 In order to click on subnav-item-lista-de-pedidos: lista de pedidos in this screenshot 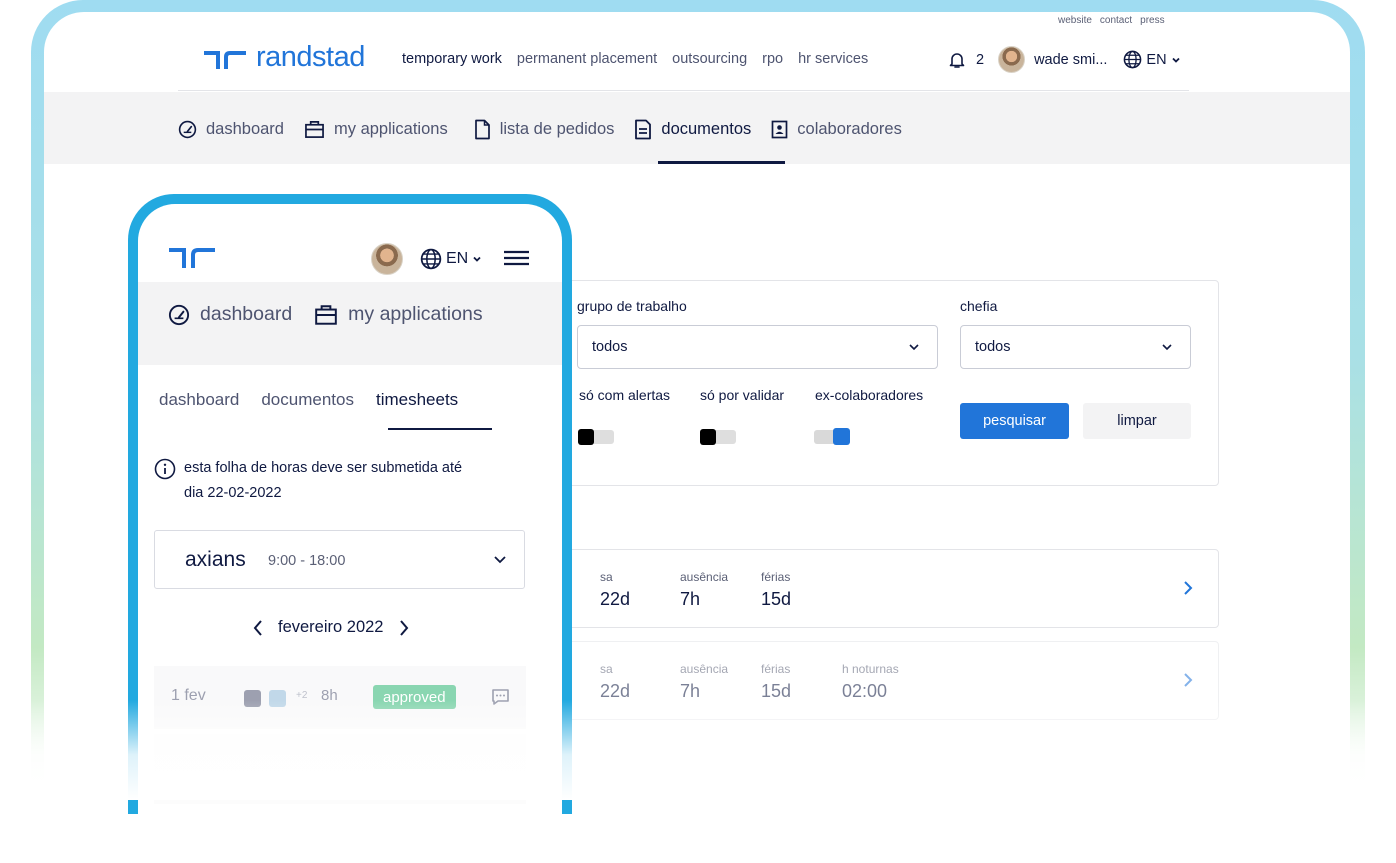, I will do `click(544, 129)`.